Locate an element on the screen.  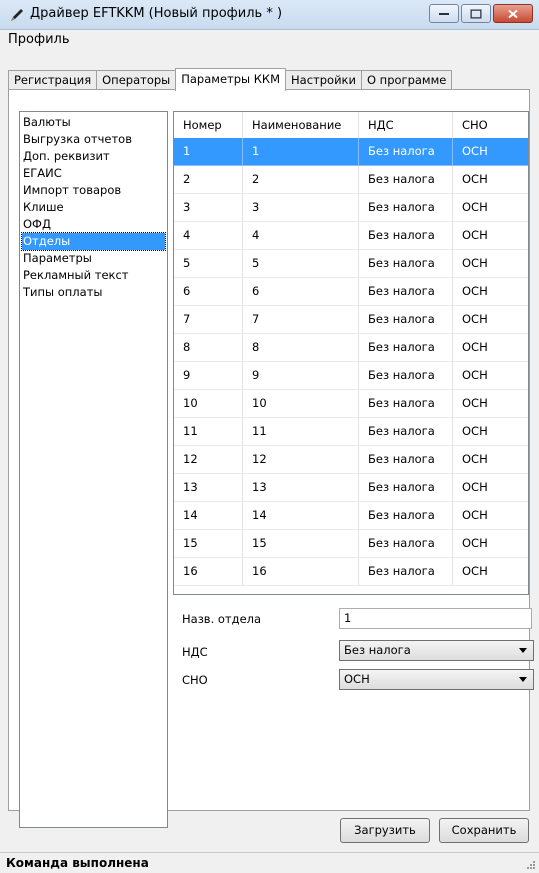
cell-name: 2 is located at coordinates (301, 180).